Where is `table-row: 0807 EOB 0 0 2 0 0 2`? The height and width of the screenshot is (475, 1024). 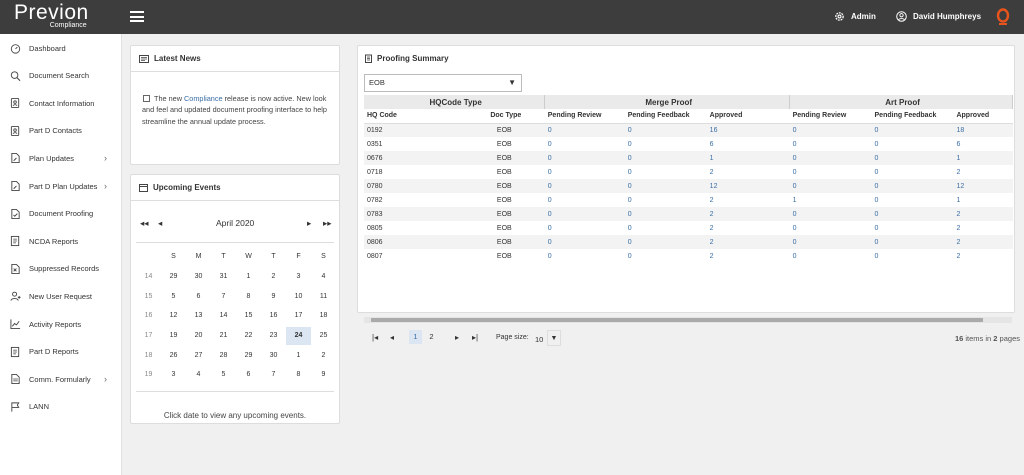 table-row: 0807 EOB 0 0 2 0 0 2 is located at coordinates (688, 256).